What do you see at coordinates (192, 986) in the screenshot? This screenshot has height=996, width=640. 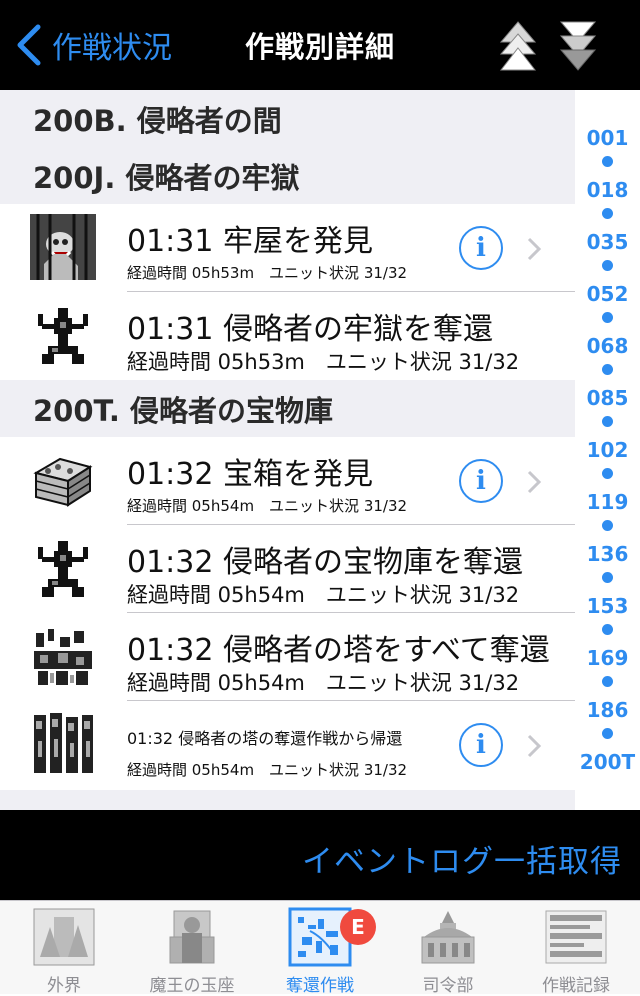 I see `tab-label: 魔王の玉座` at bounding box center [192, 986].